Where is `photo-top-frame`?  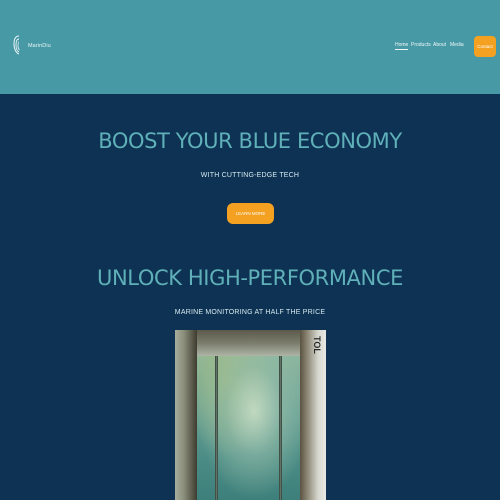
photo-top-frame is located at coordinates (248, 343).